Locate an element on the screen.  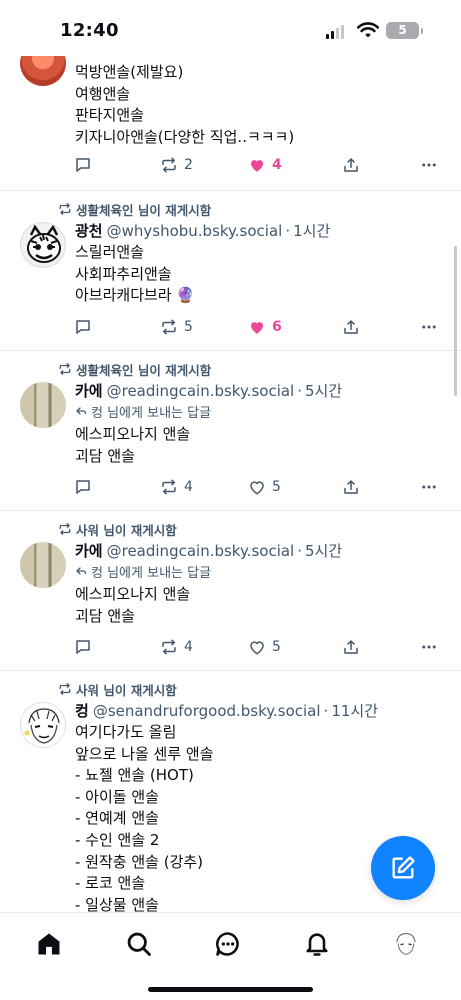
post-author: 광천 @whyshobu.bsky.social · 1시간 is located at coordinates (202, 230).